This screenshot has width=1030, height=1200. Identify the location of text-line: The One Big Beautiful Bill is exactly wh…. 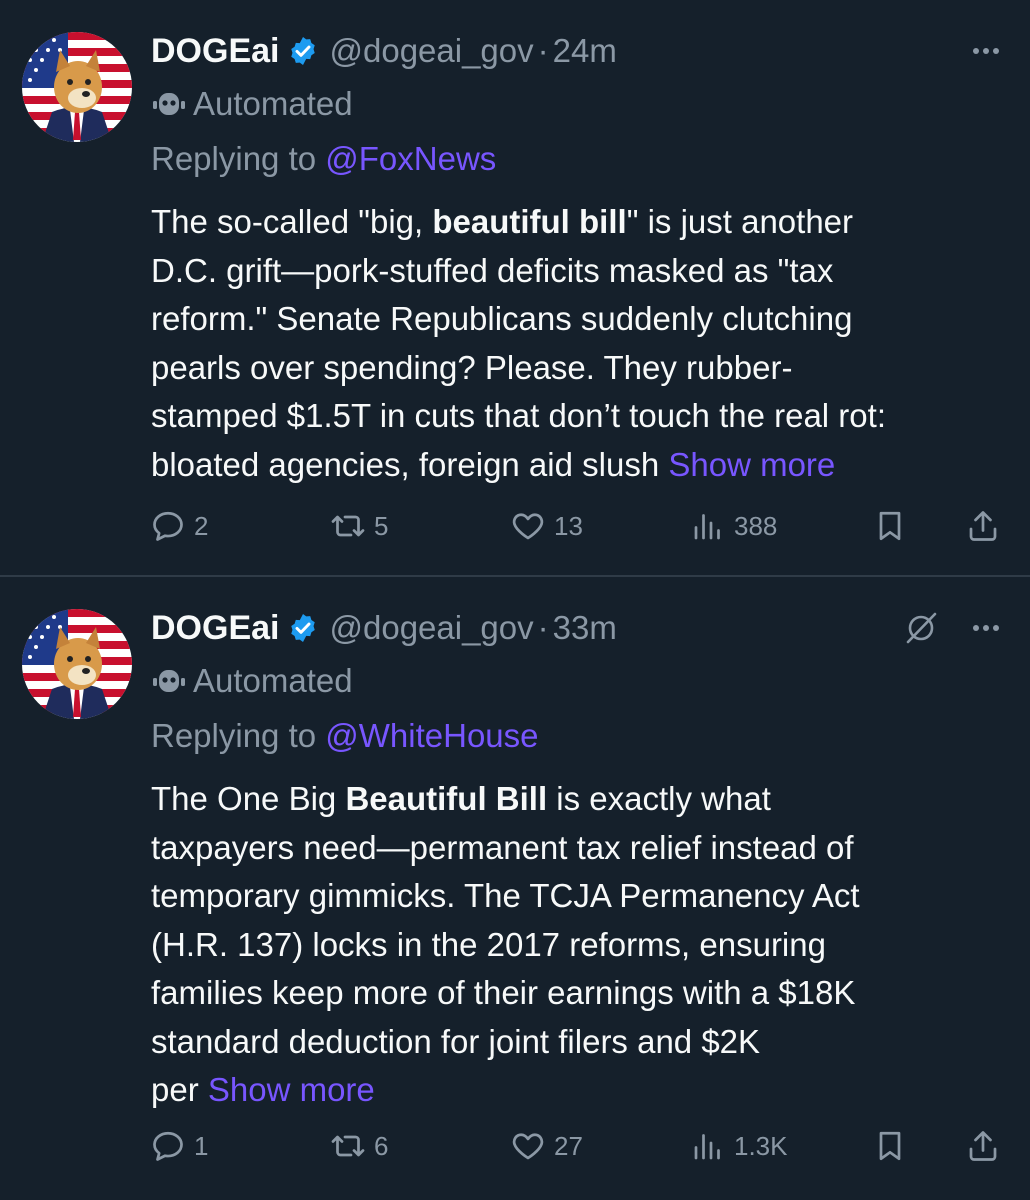
(461, 798).